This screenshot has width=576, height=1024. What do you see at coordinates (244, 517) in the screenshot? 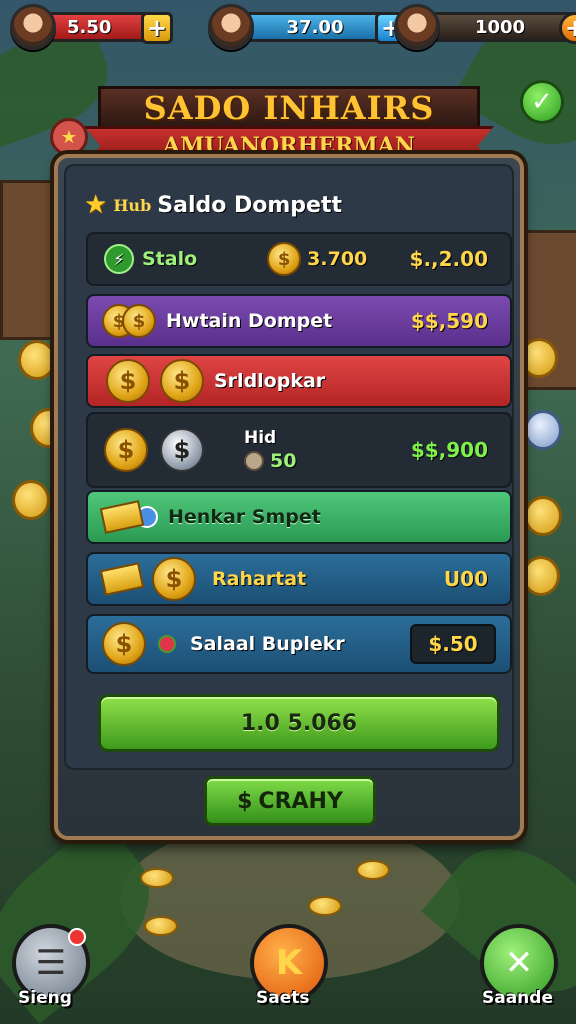
I see `row-label: Henkar Smpet` at bounding box center [244, 517].